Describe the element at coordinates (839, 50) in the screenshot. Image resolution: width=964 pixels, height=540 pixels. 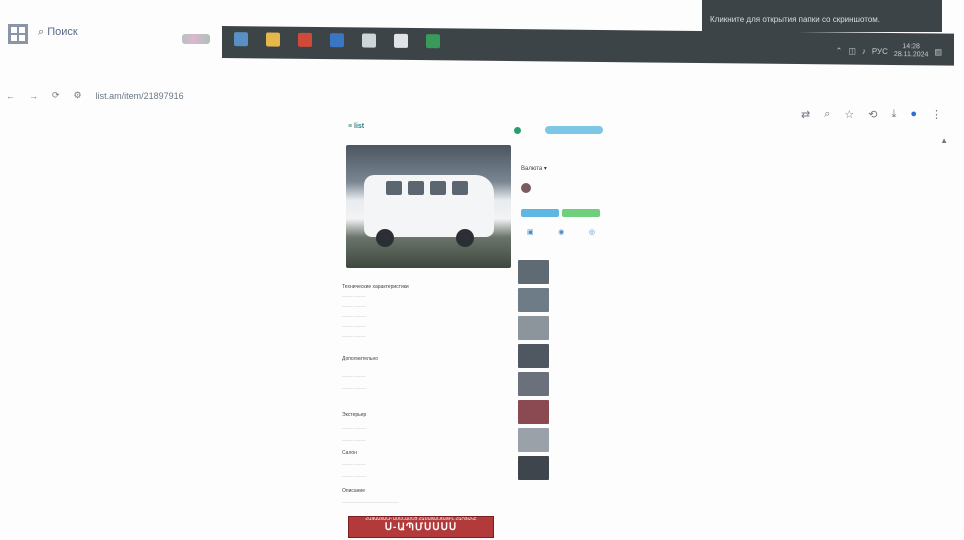
I see `chevron-up-icon: ⌃` at that location.